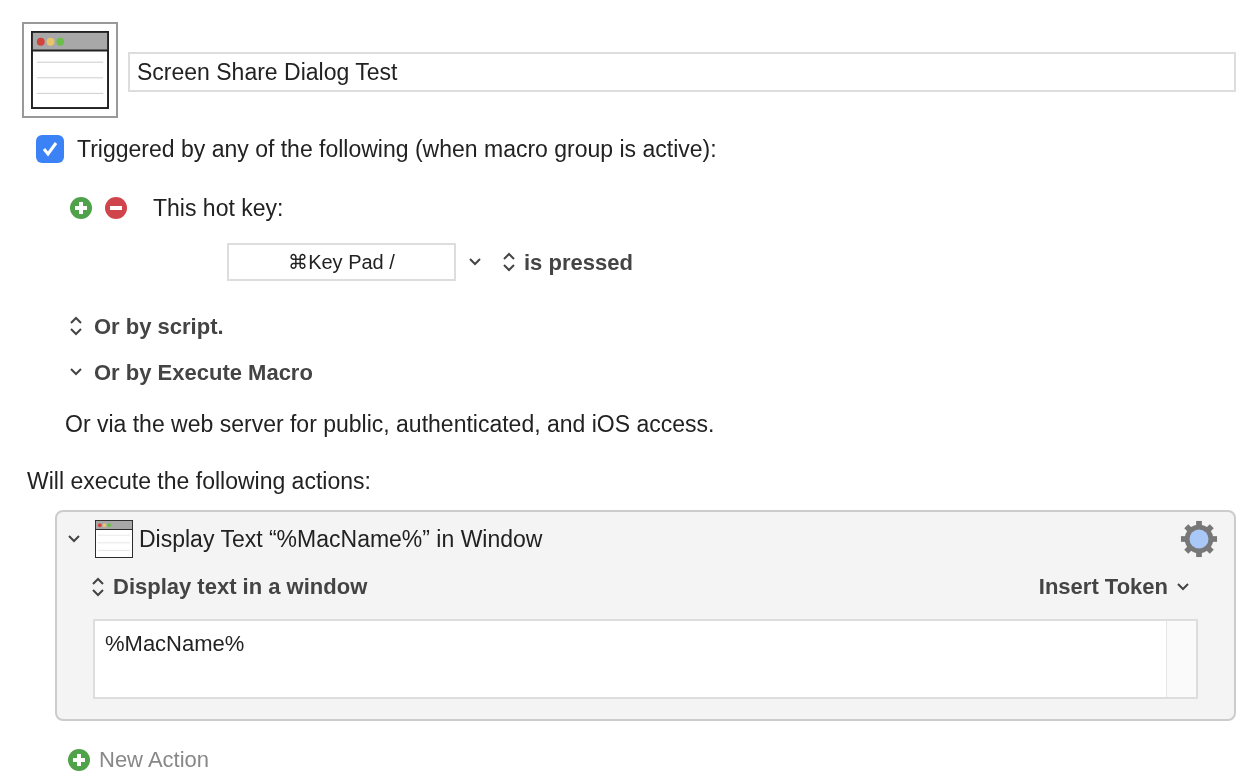  What do you see at coordinates (116, 207) in the screenshot?
I see `remove-icon` at bounding box center [116, 207].